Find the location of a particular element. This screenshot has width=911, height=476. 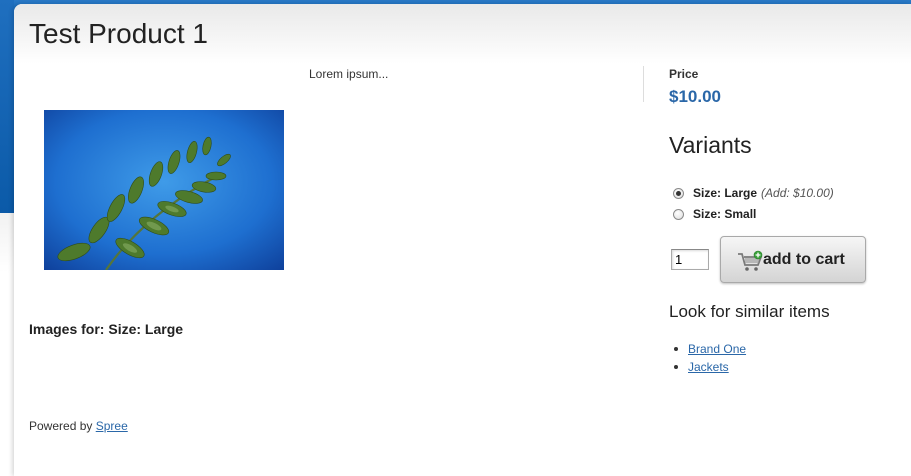

variant-radio-small is located at coordinates (678, 214).